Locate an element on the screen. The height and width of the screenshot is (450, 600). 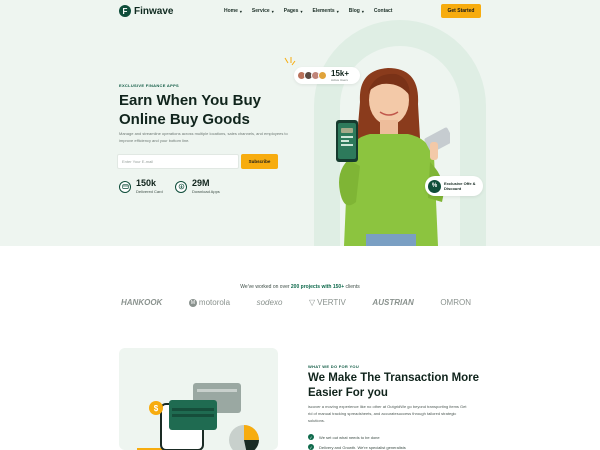
nav-item-elements: Elements ▾ is located at coordinates (325, 11).